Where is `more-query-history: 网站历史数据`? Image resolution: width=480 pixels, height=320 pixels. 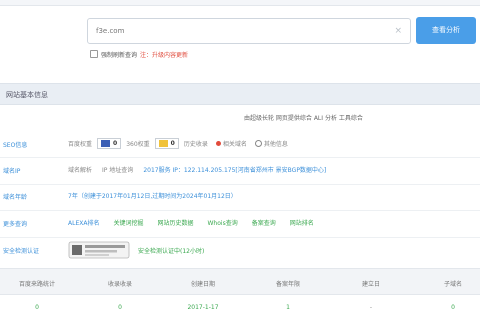
more-query-history: 网站历史数据 is located at coordinates (175, 222).